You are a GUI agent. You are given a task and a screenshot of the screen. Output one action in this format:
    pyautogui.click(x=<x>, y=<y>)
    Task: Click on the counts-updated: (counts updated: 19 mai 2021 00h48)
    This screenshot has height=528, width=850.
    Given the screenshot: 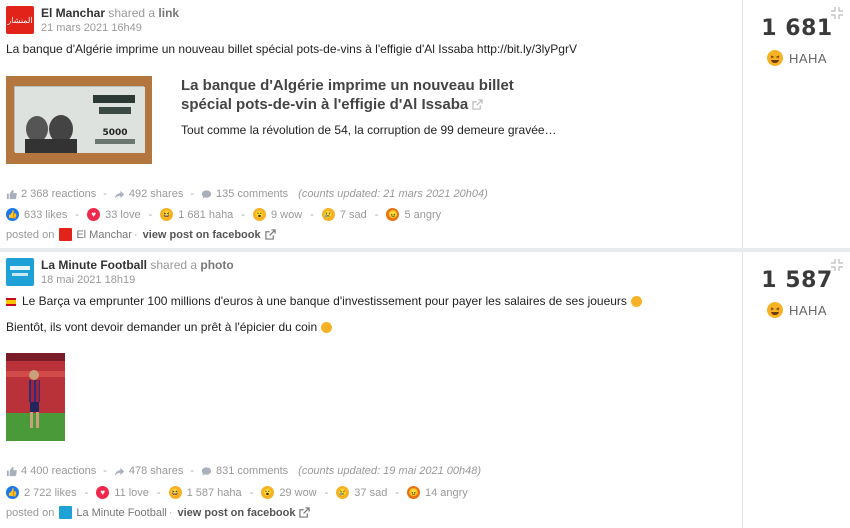 What is the action you would take?
    pyautogui.click(x=390, y=471)
    